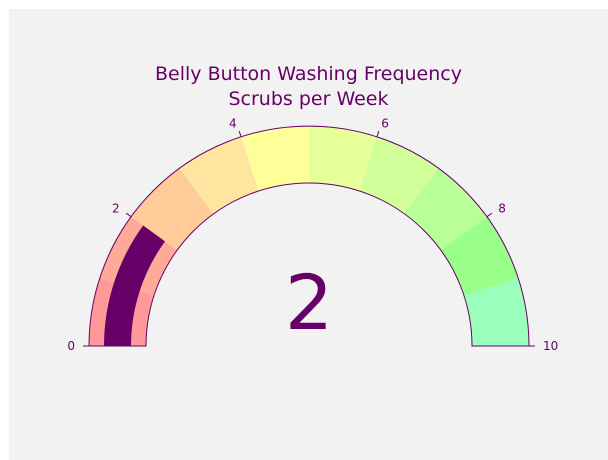 The image size is (608, 460). I want to click on gauge-tick-label-8: 8, so click(502, 208).